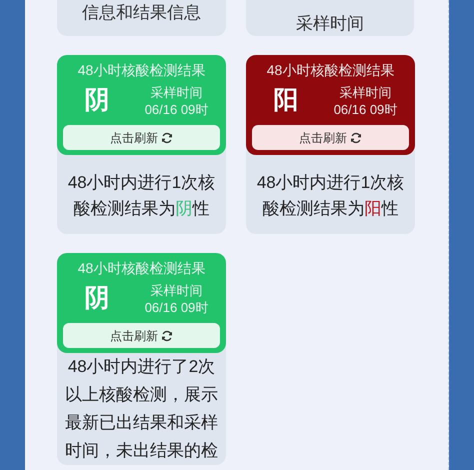 The height and width of the screenshot is (470, 474). What do you see at coordinates (331, 196) in the screenshot?
I see `result-description: 48小时内进行1次核 酸检测结果为阳性` at bounding box center [331, 196].